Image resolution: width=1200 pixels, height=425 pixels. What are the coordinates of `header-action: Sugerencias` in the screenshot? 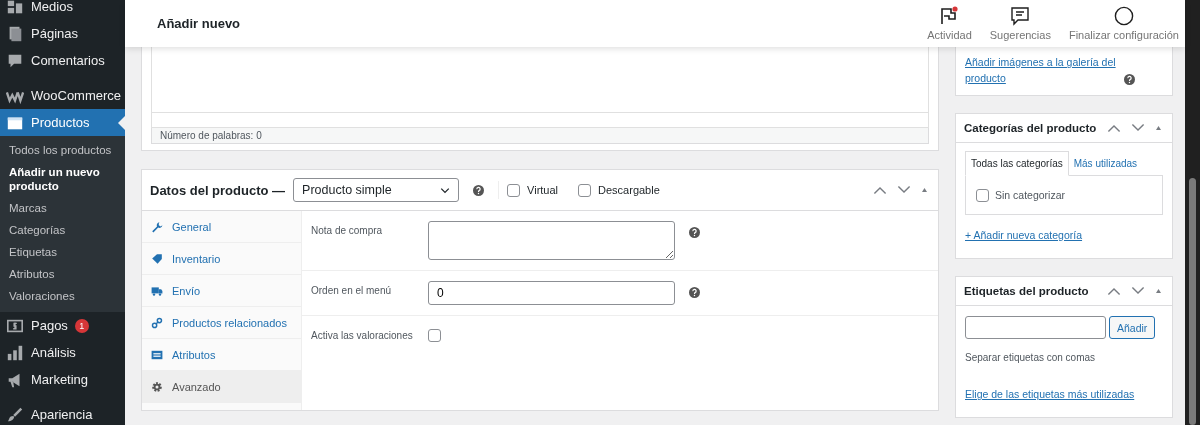 It's located at (1020, 23).